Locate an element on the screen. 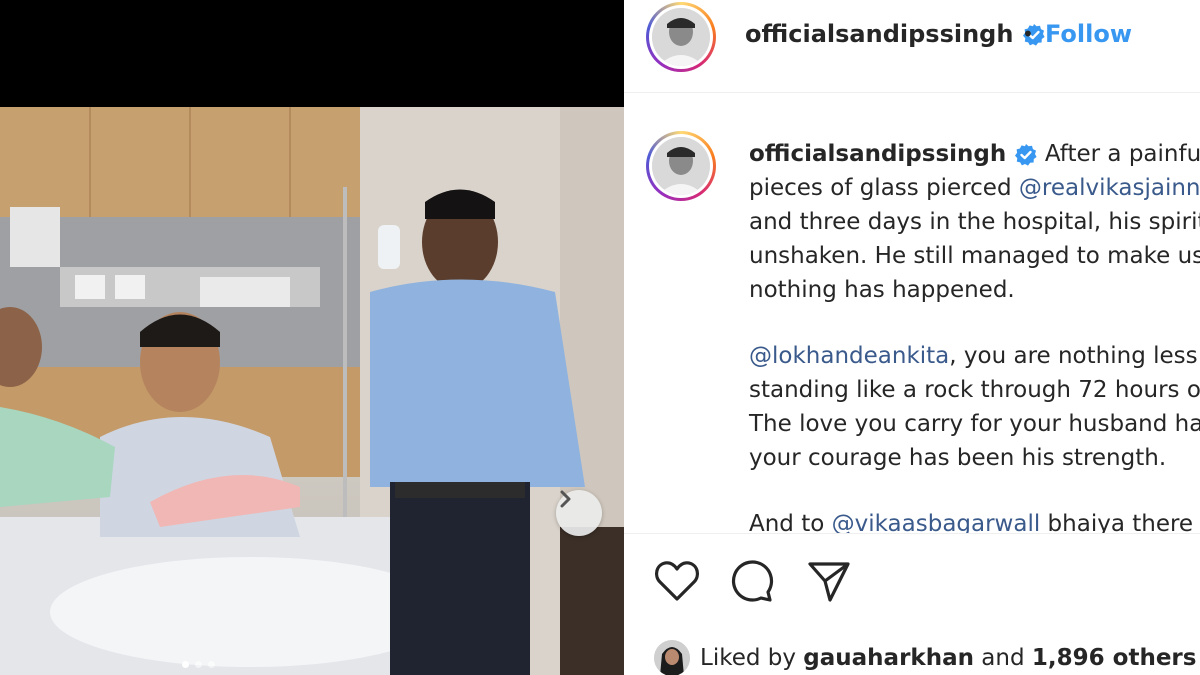  likes-text: Liked by gauaharkhan and 1,896 others is located at coordinates (948, 658).